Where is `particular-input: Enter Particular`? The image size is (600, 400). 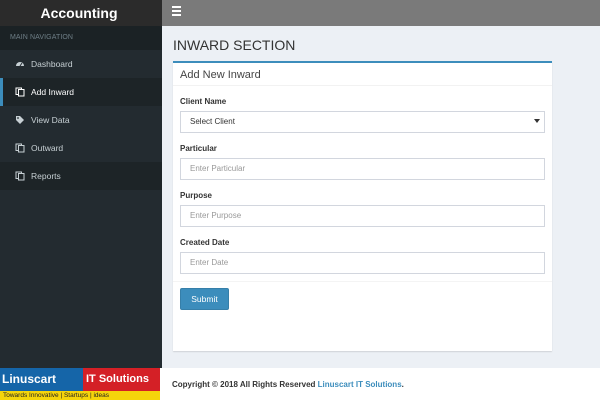 particular-input: Enter Particular is located at coordinates (362, 169).